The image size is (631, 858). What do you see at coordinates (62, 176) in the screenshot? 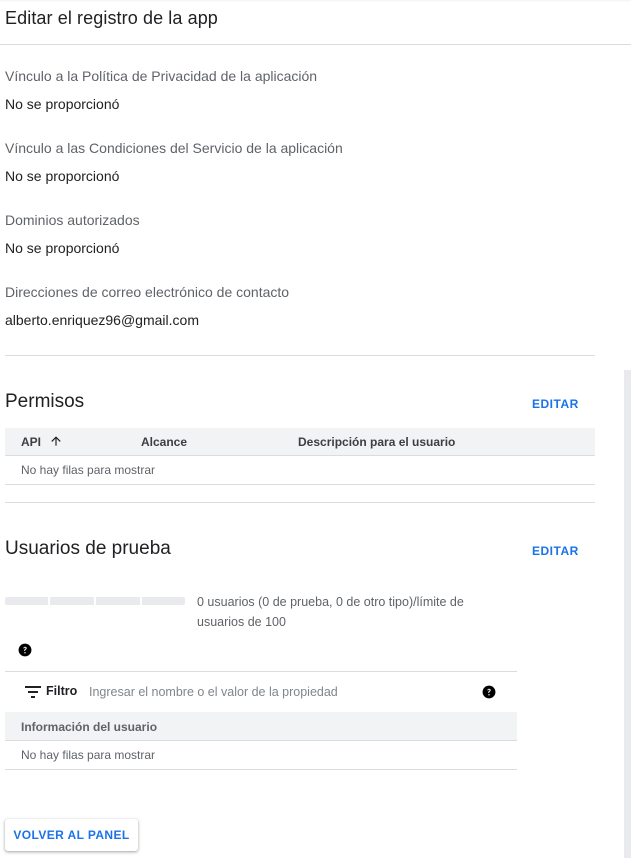
I see `terms-of-service-value: No se proporcionó` at bounding box center [62, 176].